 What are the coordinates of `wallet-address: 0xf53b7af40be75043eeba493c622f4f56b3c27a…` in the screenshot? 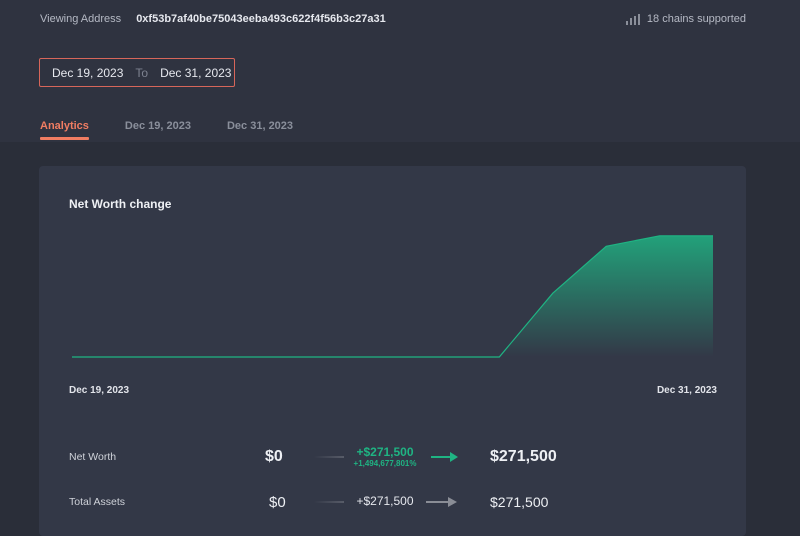 It's located at (261, 19).